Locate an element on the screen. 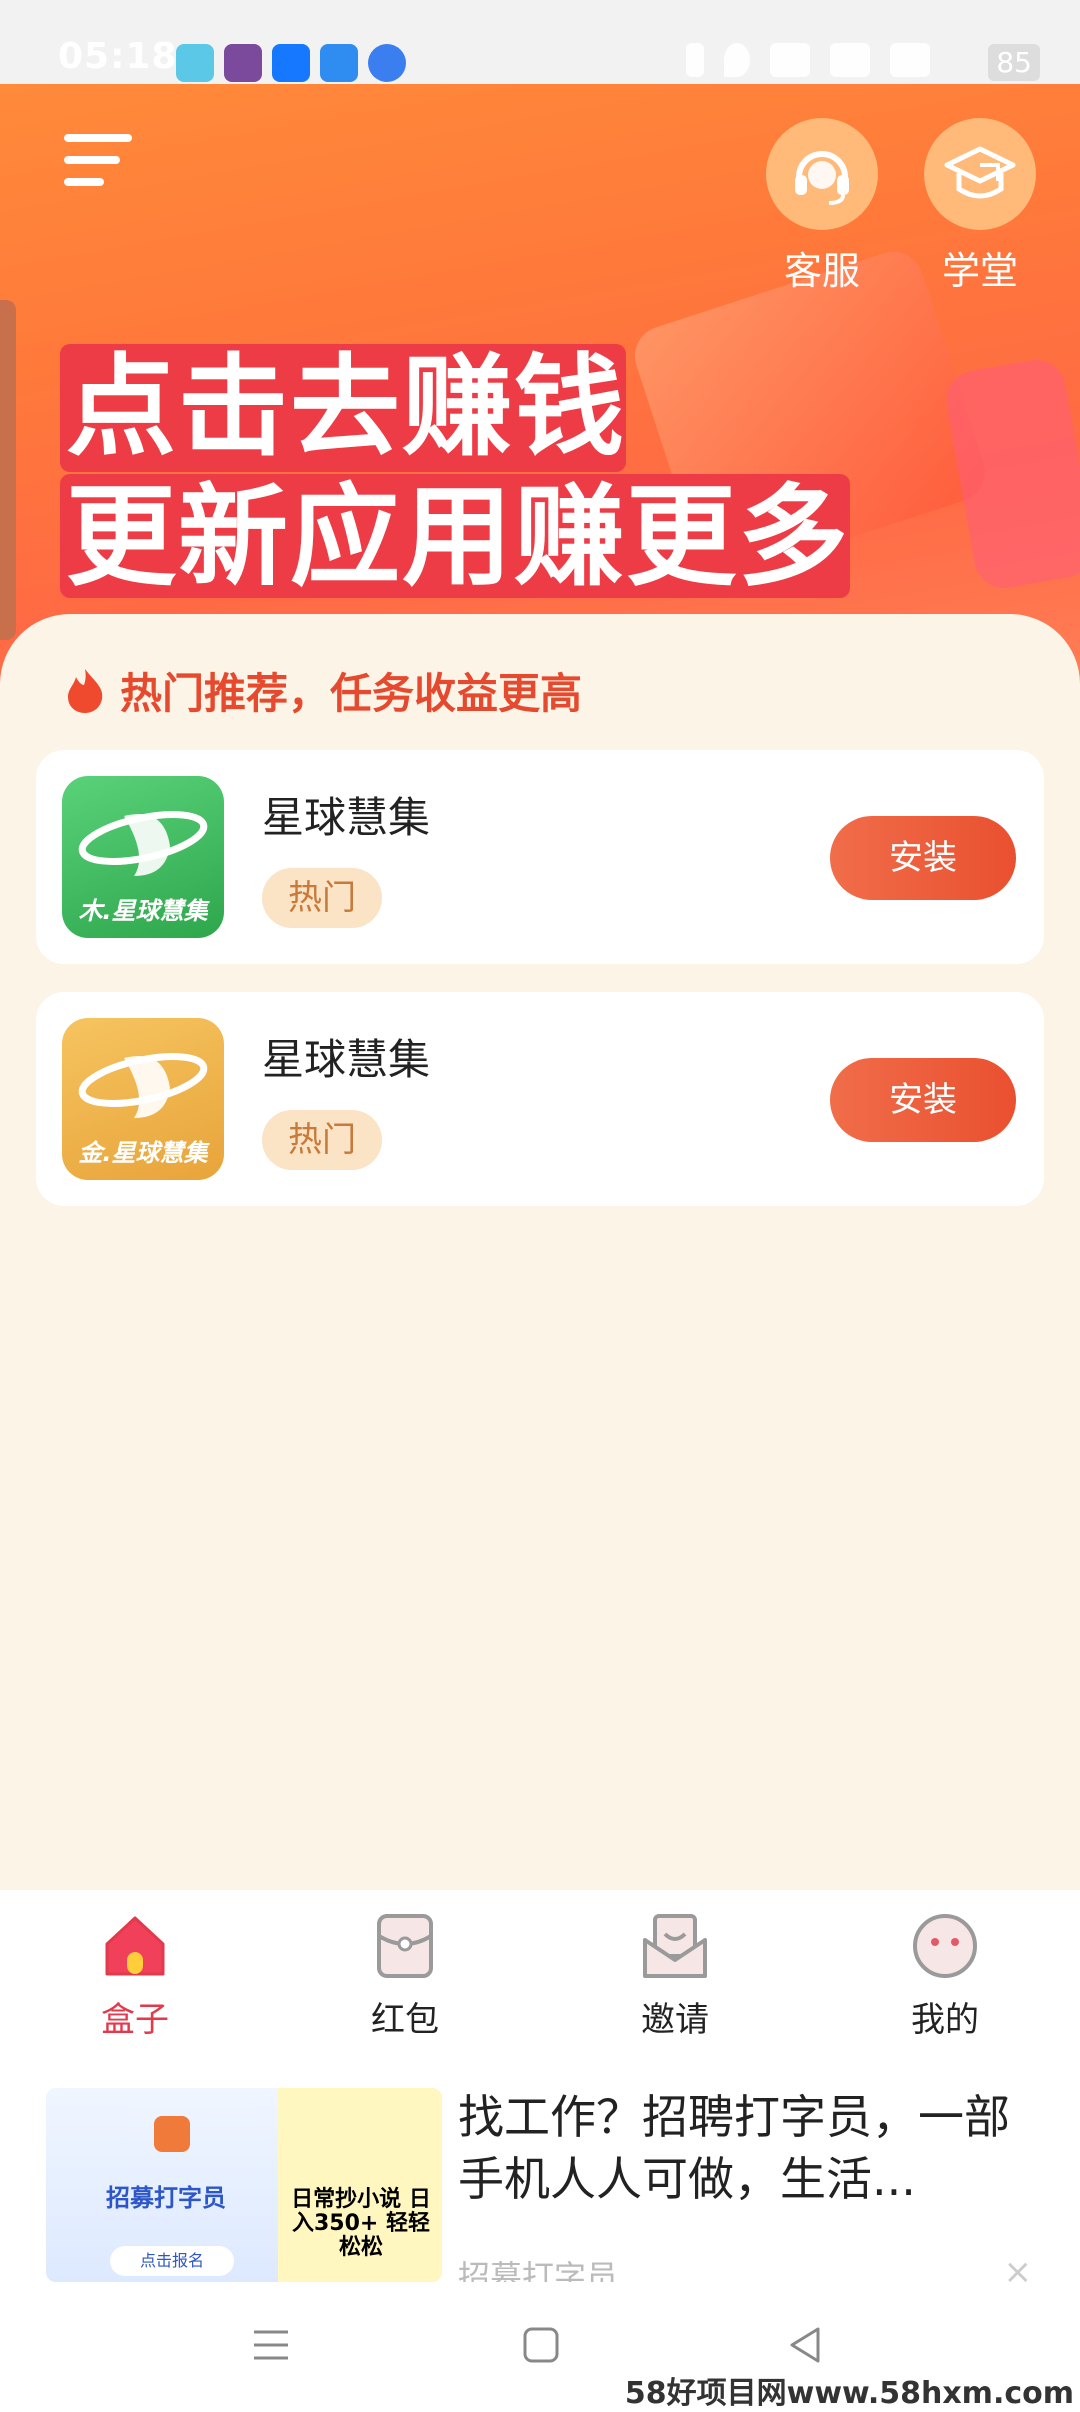  side-drawer-handle is located at coordinates (8, 470).